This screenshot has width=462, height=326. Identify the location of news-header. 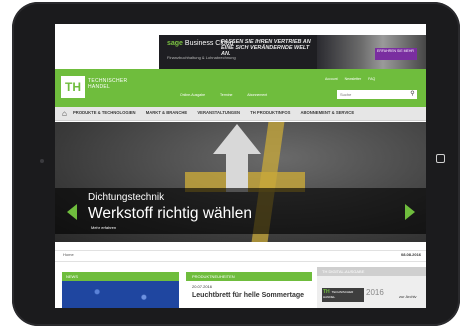
(120, 276).